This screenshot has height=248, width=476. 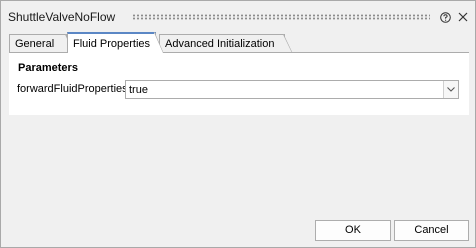 What do you see at coordinates (445, 17) in the screenshot?
I see `help-circle-icon` at bounding box center [445, 17].